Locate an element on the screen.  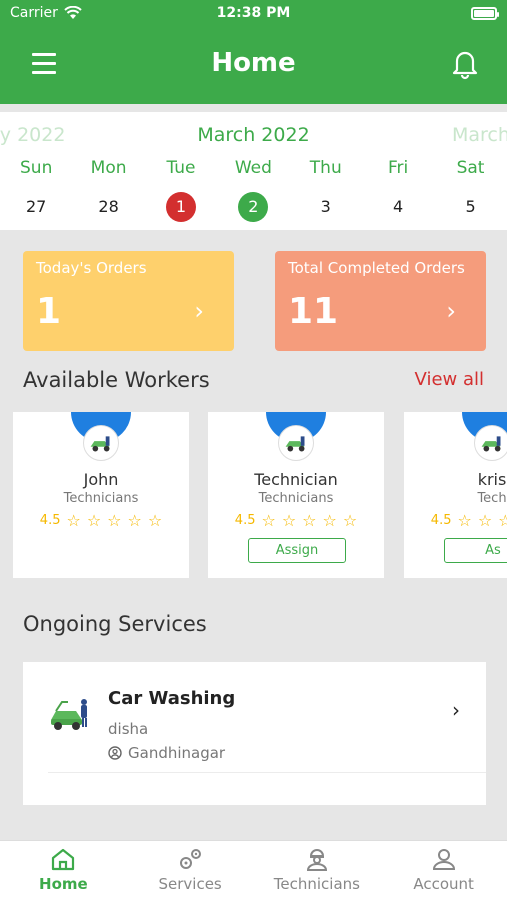
tab-technicians: Technicians is located at coordinates (317, 870).